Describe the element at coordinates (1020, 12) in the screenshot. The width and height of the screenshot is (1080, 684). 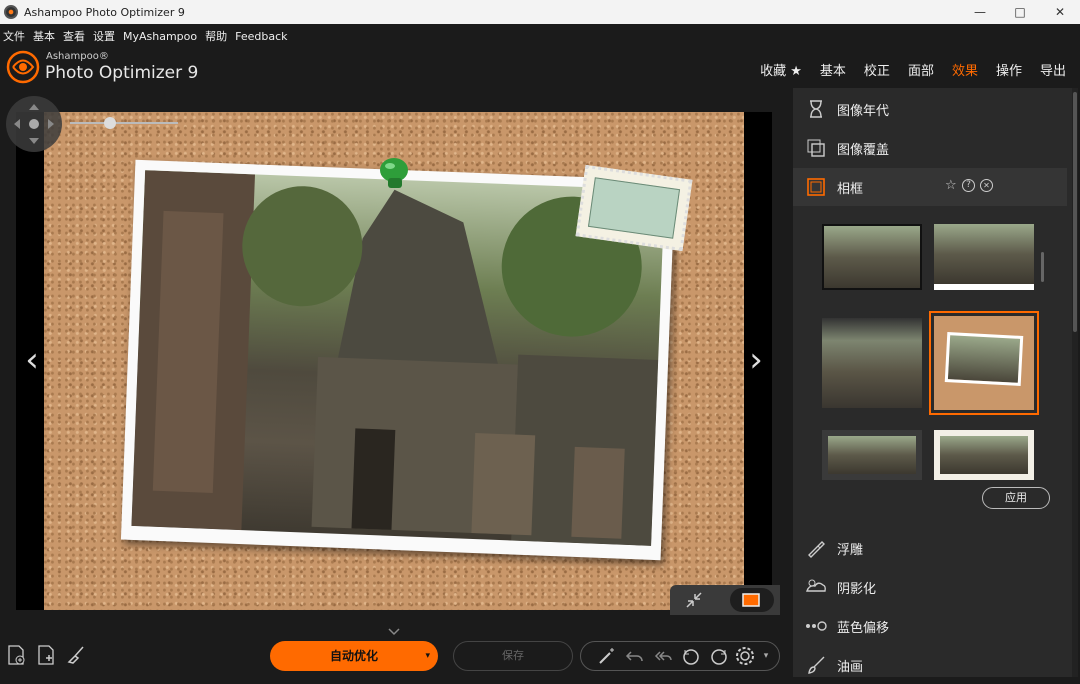
I see `maximize-button: □` at that location.